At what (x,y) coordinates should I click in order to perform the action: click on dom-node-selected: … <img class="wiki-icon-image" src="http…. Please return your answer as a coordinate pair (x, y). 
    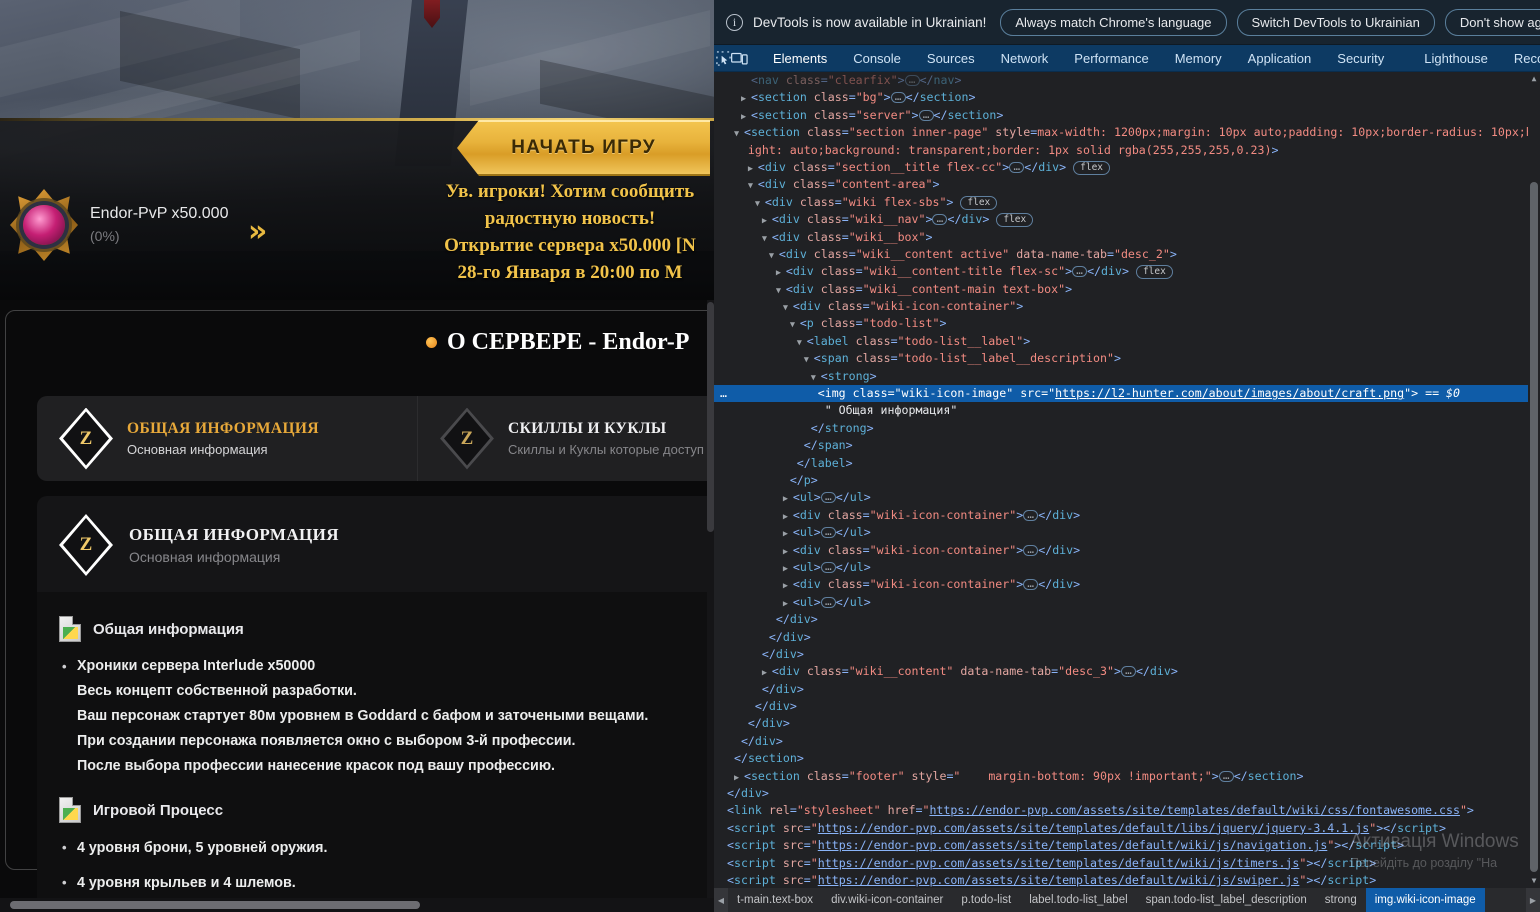
    Looking at the image, I should click on (1127, 394).